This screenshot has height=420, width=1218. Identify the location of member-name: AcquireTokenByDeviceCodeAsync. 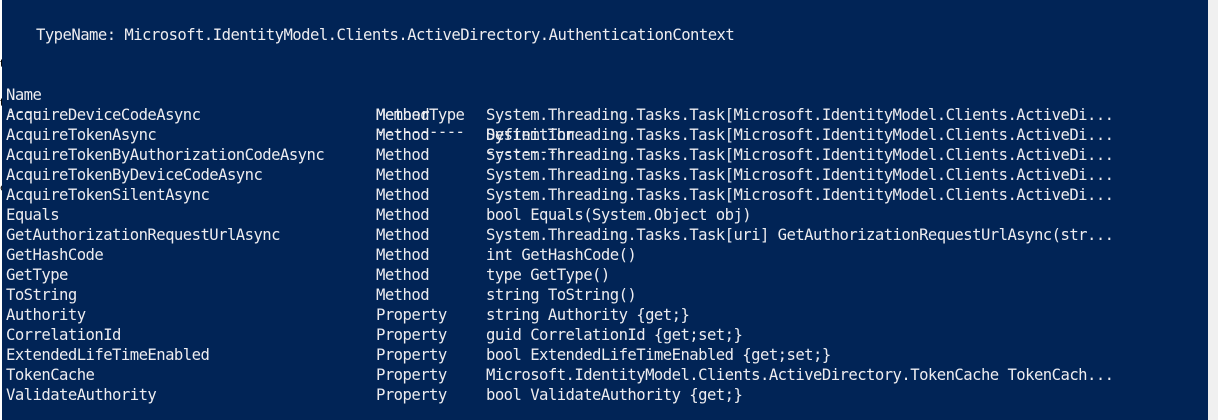
(134, 175).